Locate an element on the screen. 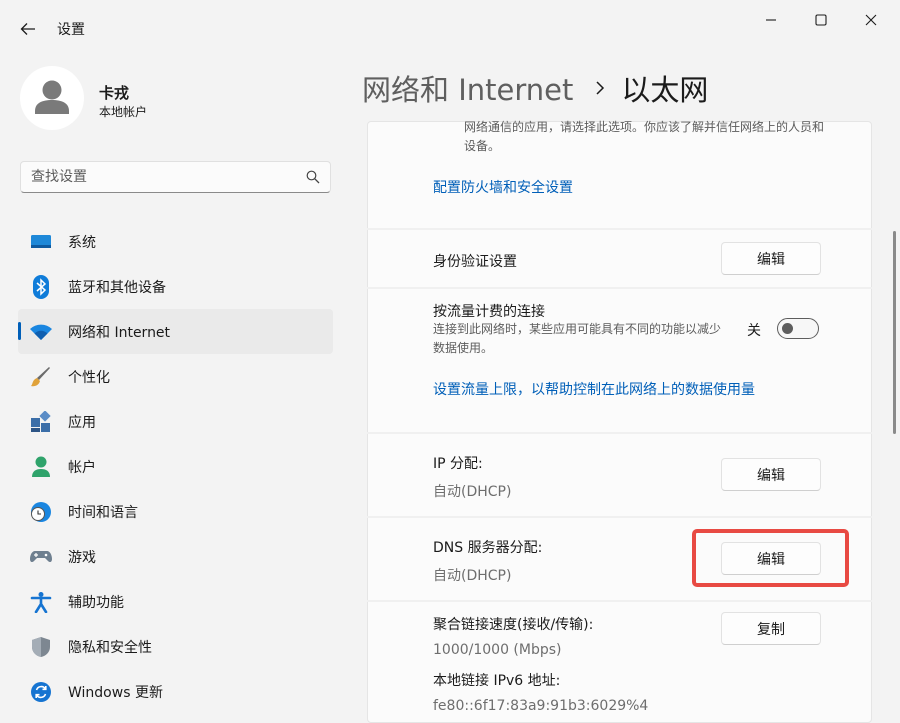 The width and height of the screenshot is (900, 723). ip-assignment-label: IP 分配: is located at coordinates (458, 464).